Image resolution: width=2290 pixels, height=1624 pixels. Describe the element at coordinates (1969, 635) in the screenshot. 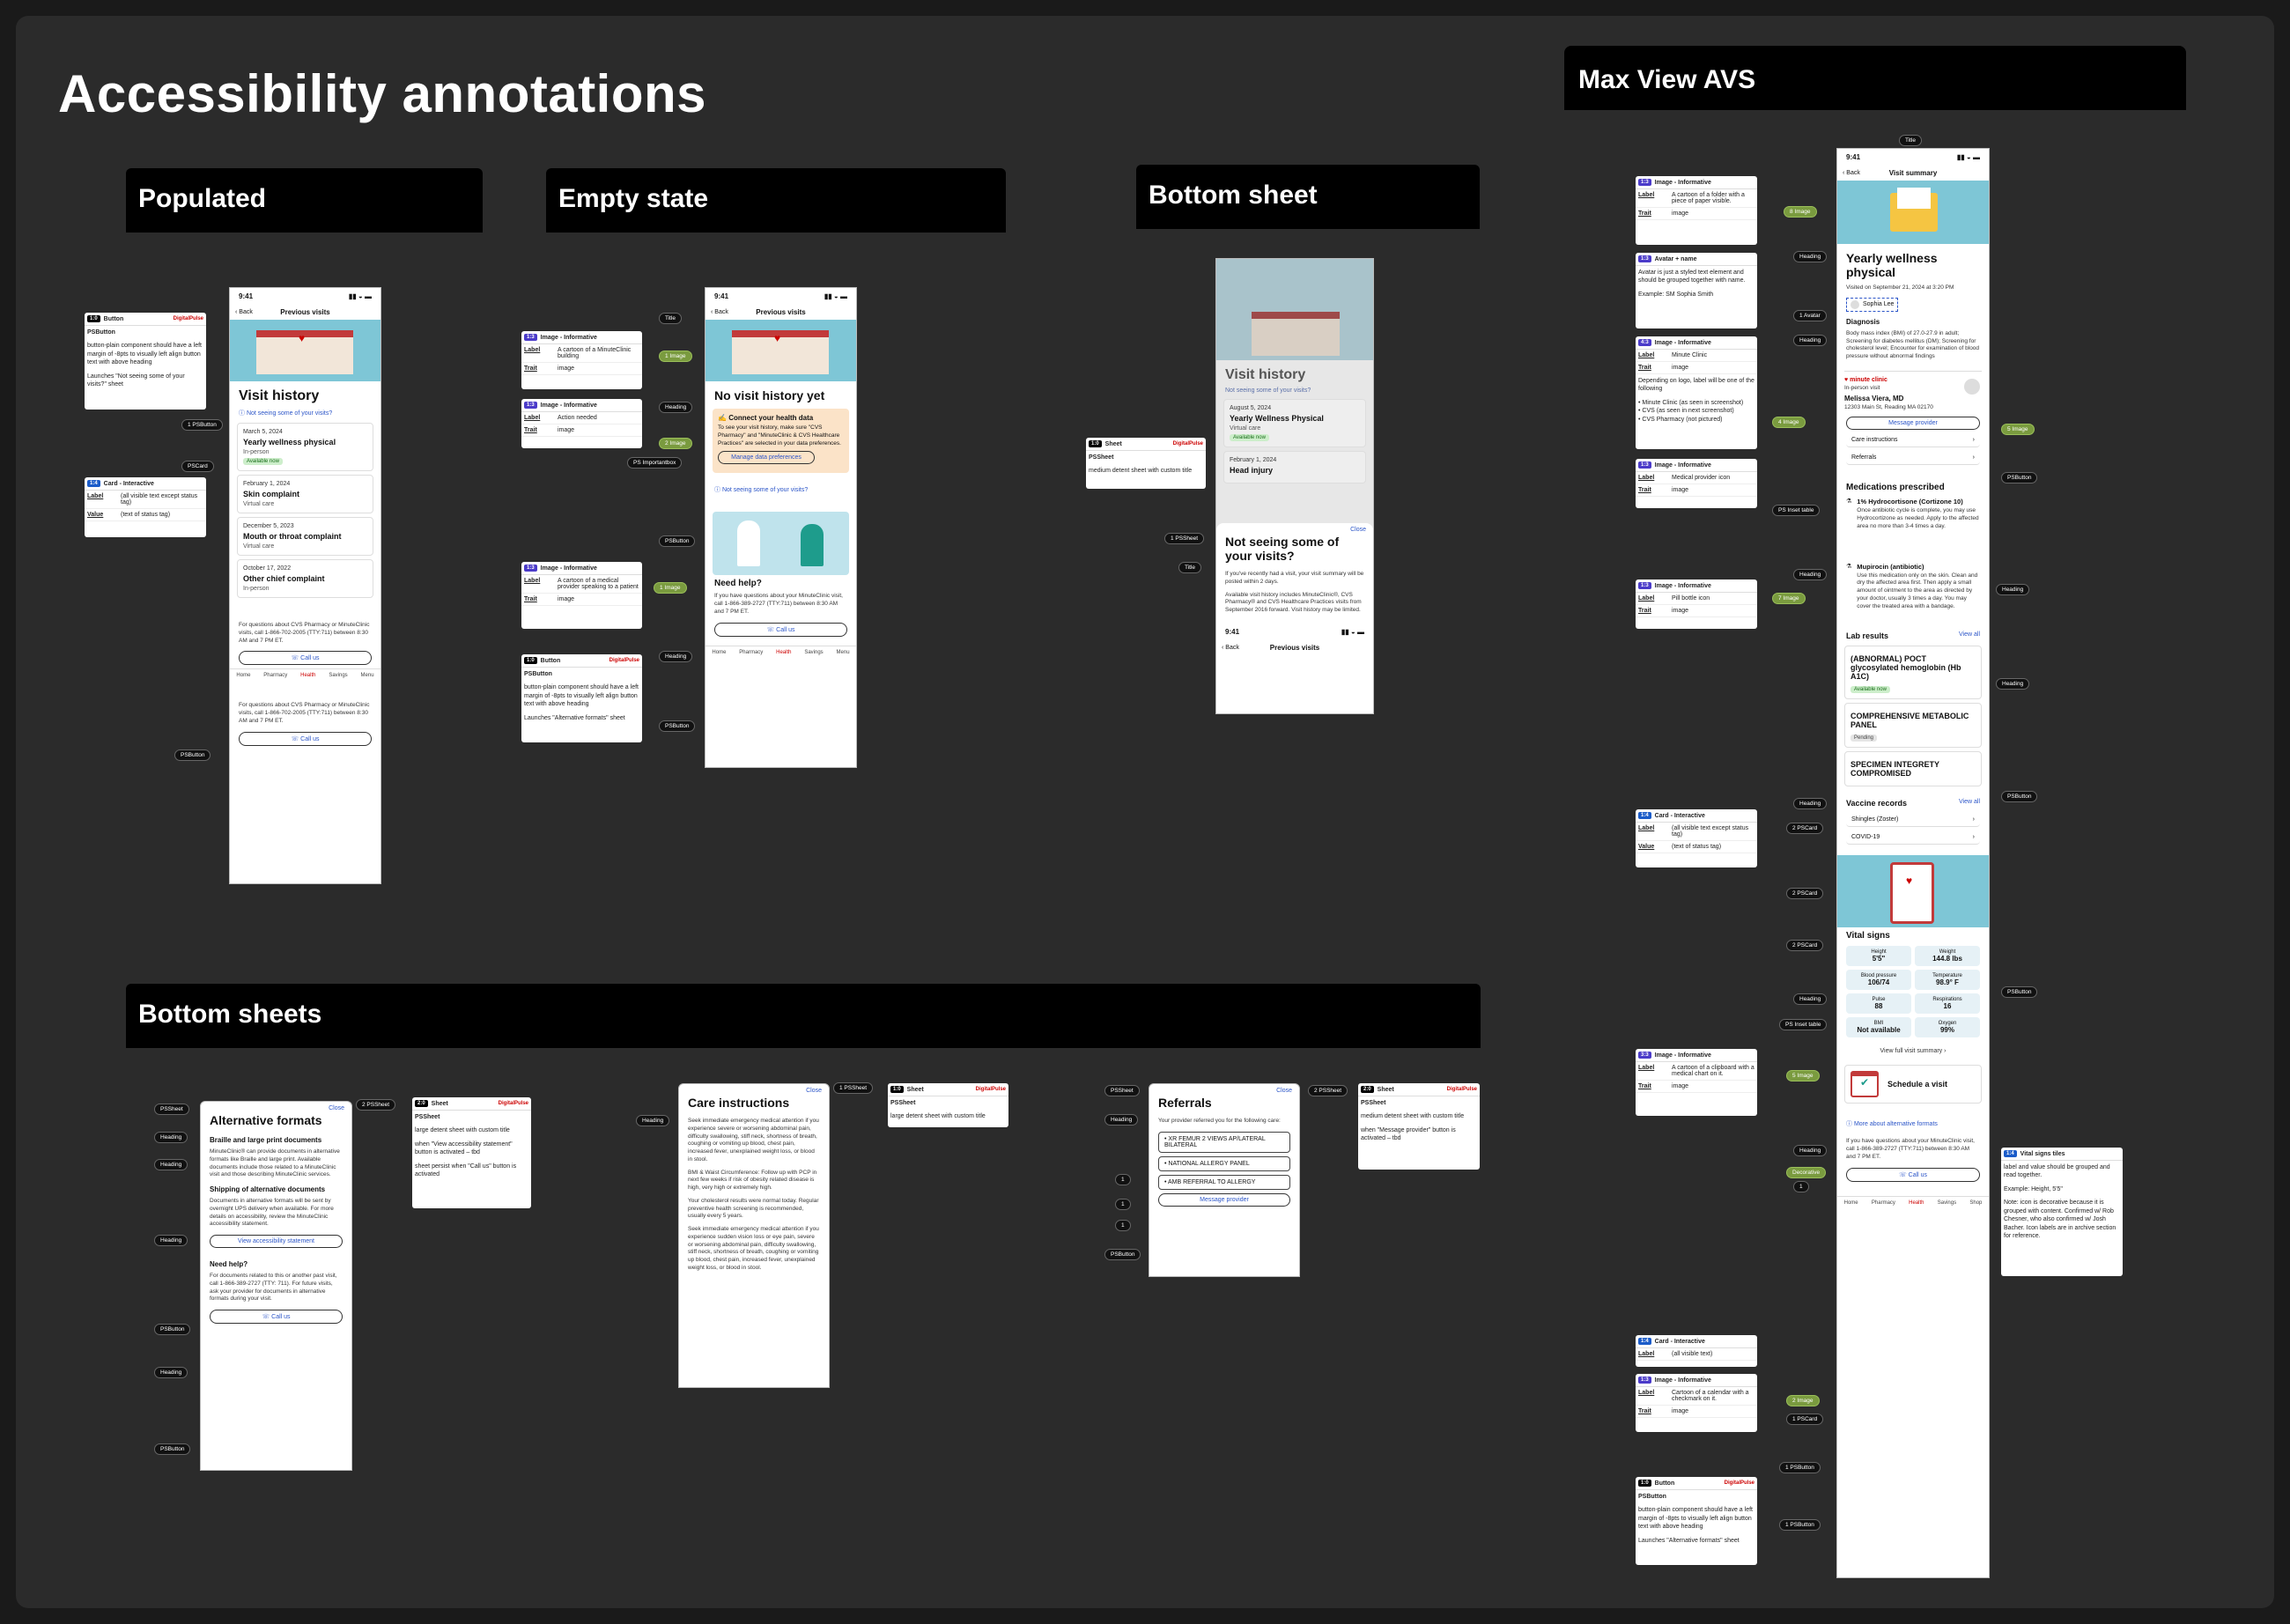

I see `view-all-labs-link: View all` at that location.